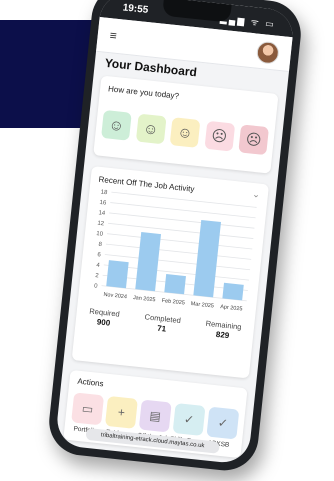 This screenshot has height=481, width=334. What do you see at coordinates (144, 299) in the screenshot?
I see `x-tick-label: Jan 2025` at bounding box center [144, 299].